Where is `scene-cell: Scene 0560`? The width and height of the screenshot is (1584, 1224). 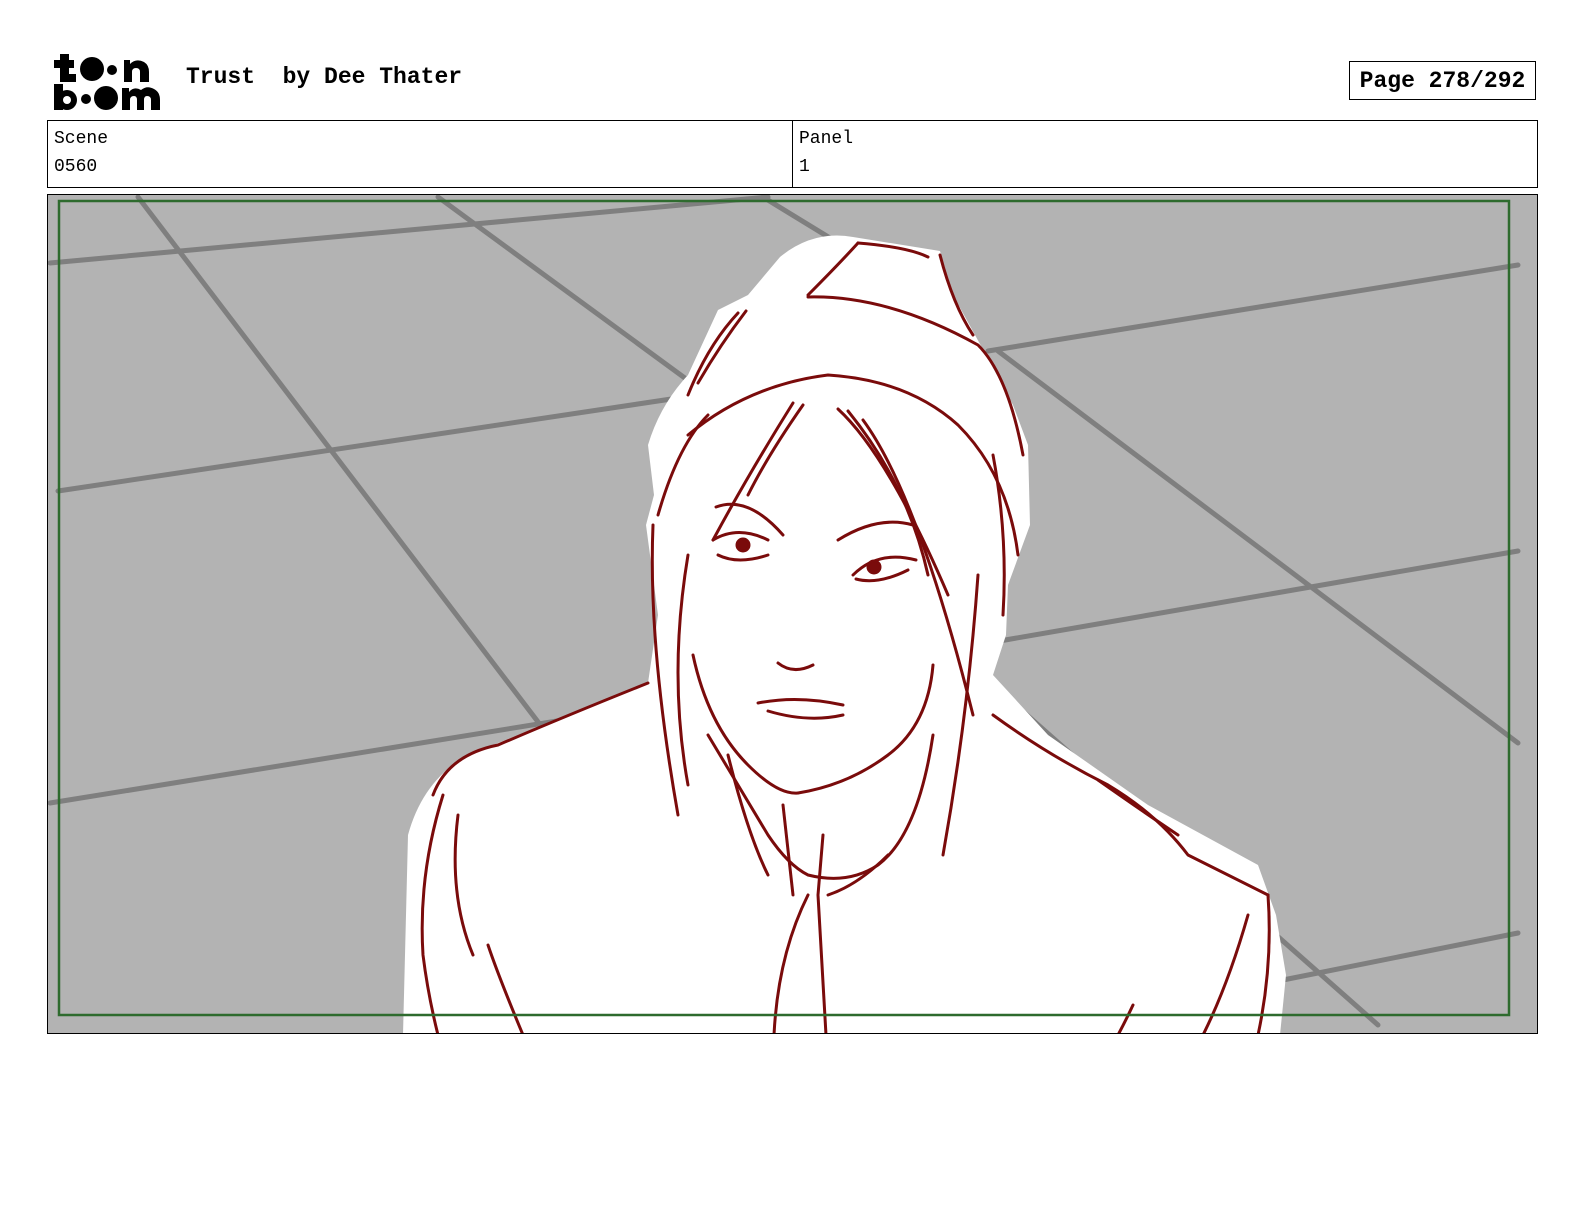
scene-cell: Scene 0560 is located at coordinates (420, 154).